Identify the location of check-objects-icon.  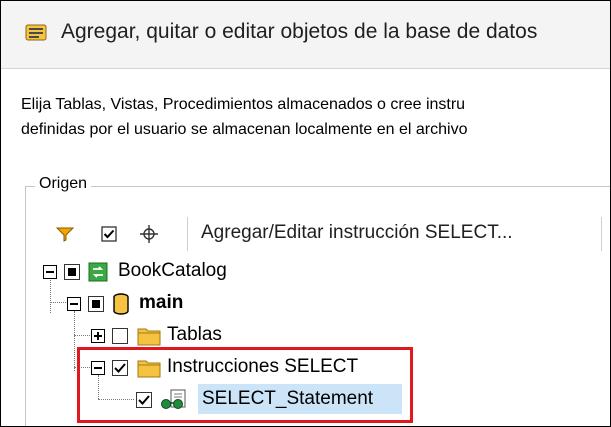
(109, 234).